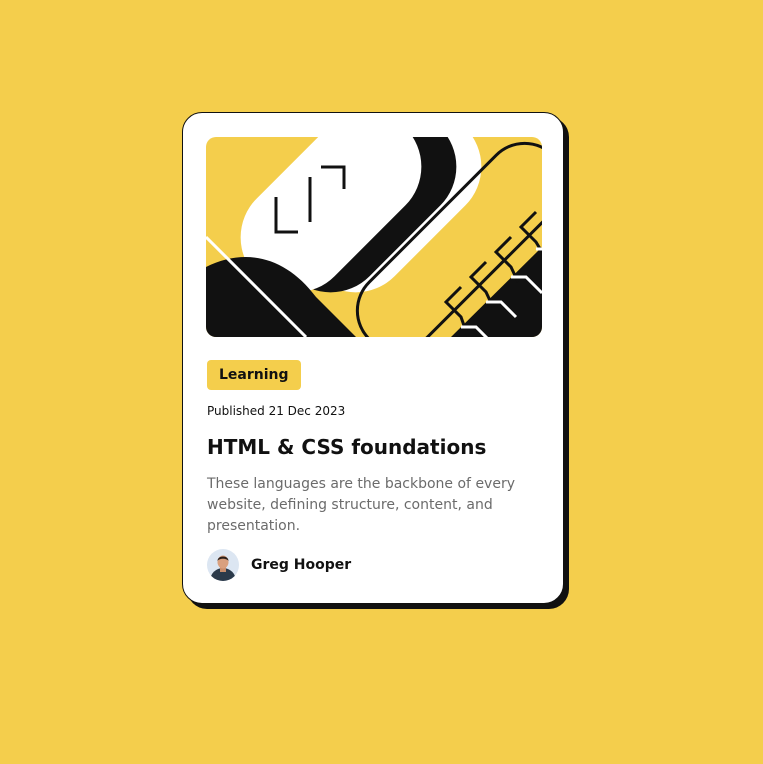 Image resolution: width=763 pixels, height=764 pixels. I want to click on card-title: HTML & CSS foundations, so click(346, 447).